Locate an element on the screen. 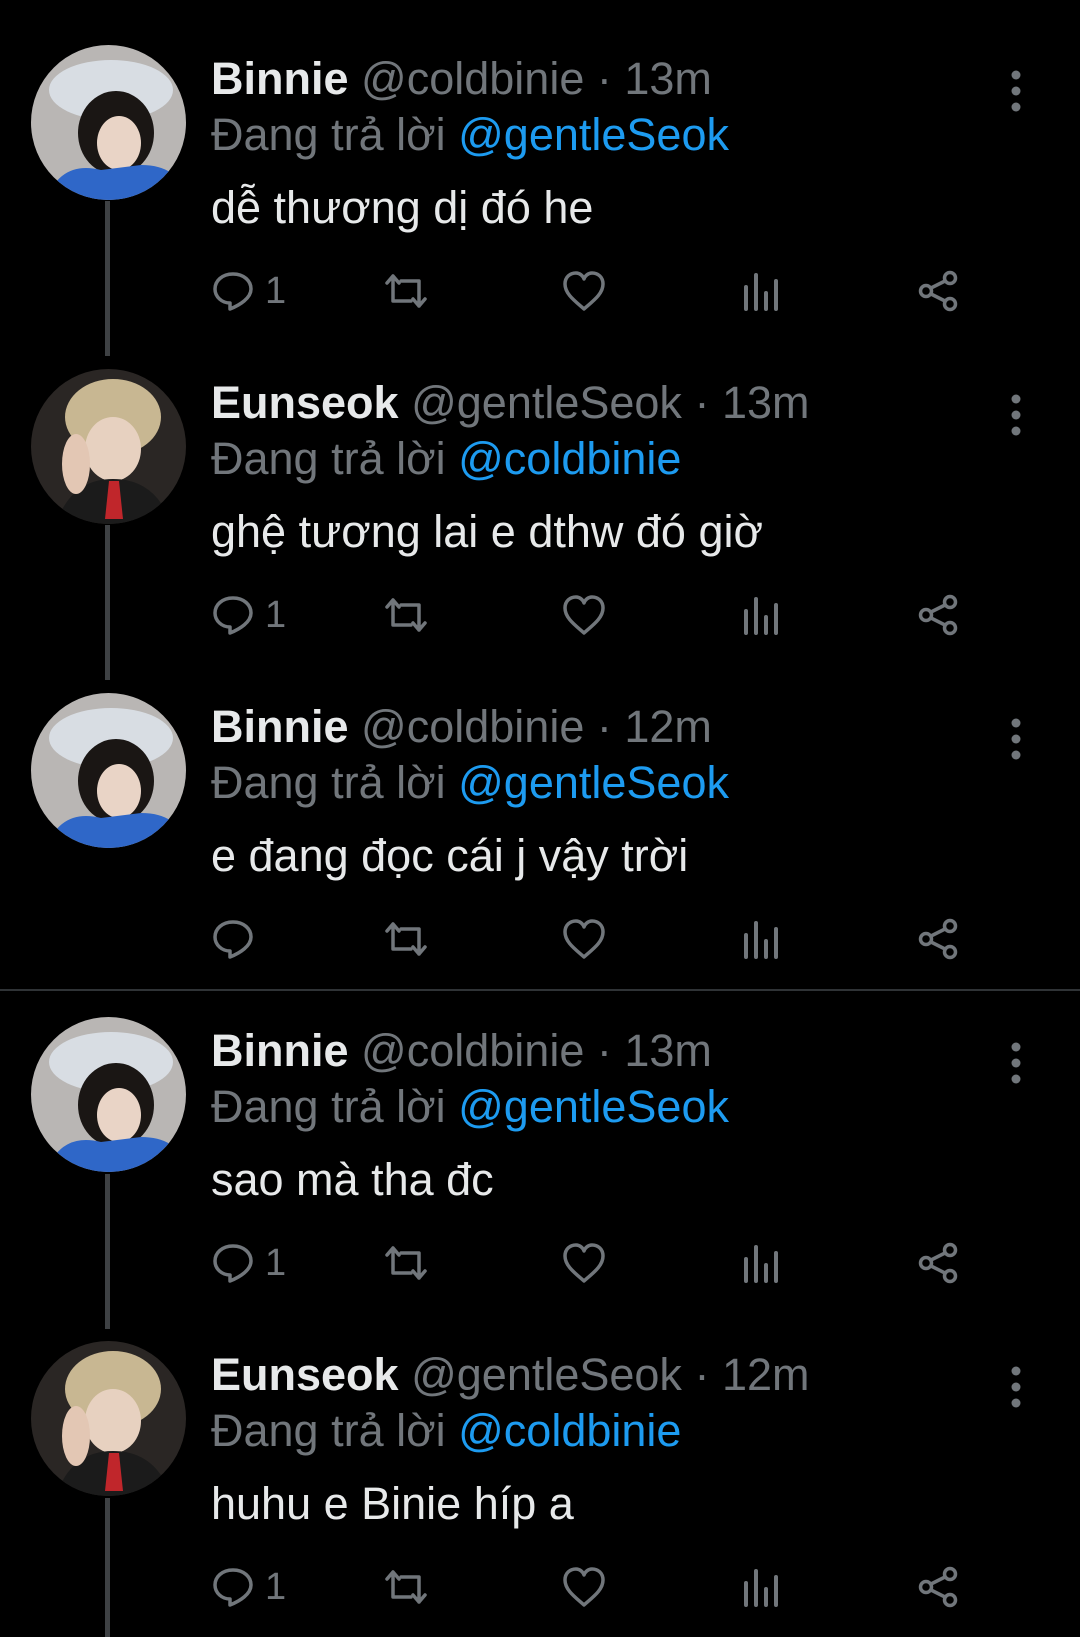 Image resolution: width=1080 pixels, height=1637 pixels. tweet-header: Eunseok @gentleSeok · 12m is located at coordinates (510, 1375).